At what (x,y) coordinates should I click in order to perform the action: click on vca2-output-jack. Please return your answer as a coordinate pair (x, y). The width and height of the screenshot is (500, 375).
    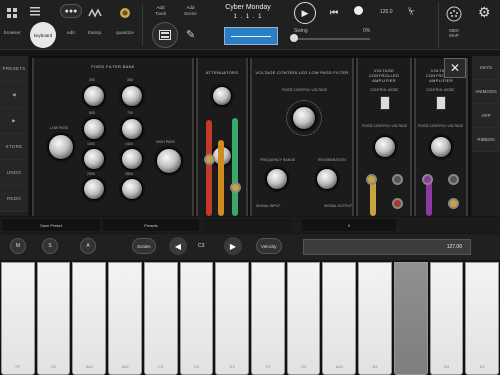
    Looking at the image, I should click on (453, 203).